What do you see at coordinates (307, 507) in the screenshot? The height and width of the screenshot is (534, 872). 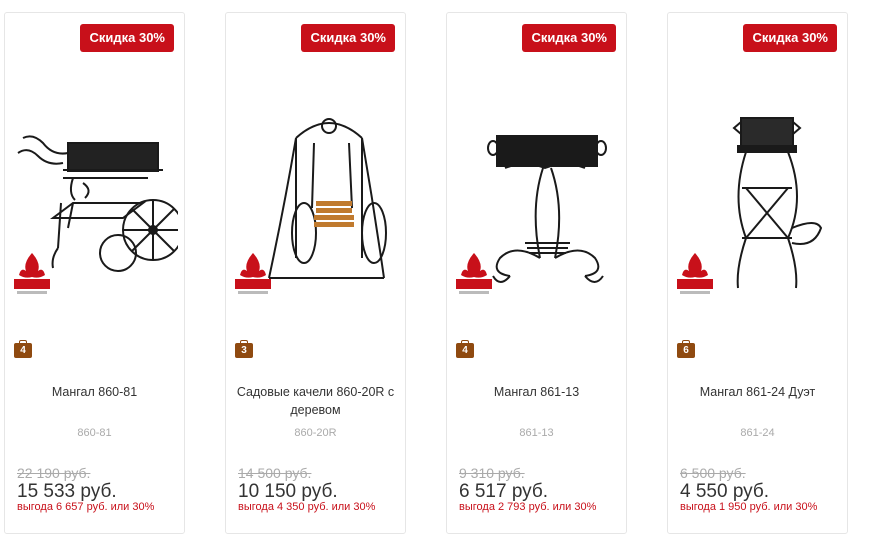 I see `savings-text: выгода 4 350 руб. или 30%` at bounding box center [307, 507].